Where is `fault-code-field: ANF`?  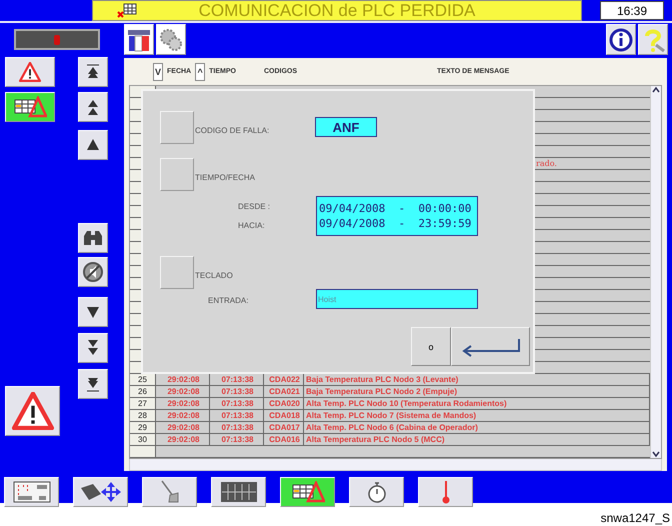 fault-code-field: ANF is located at coordinates (346, 127).